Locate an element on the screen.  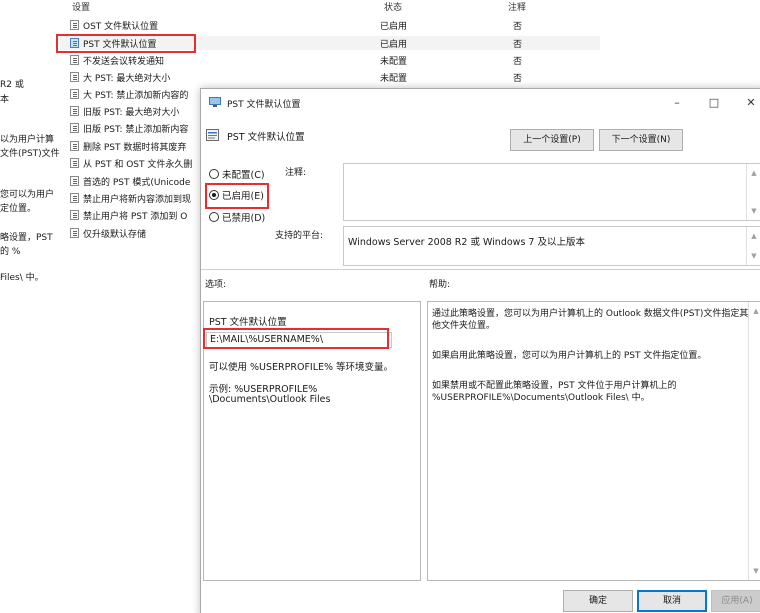
divider is located at coordinates (480, 269).